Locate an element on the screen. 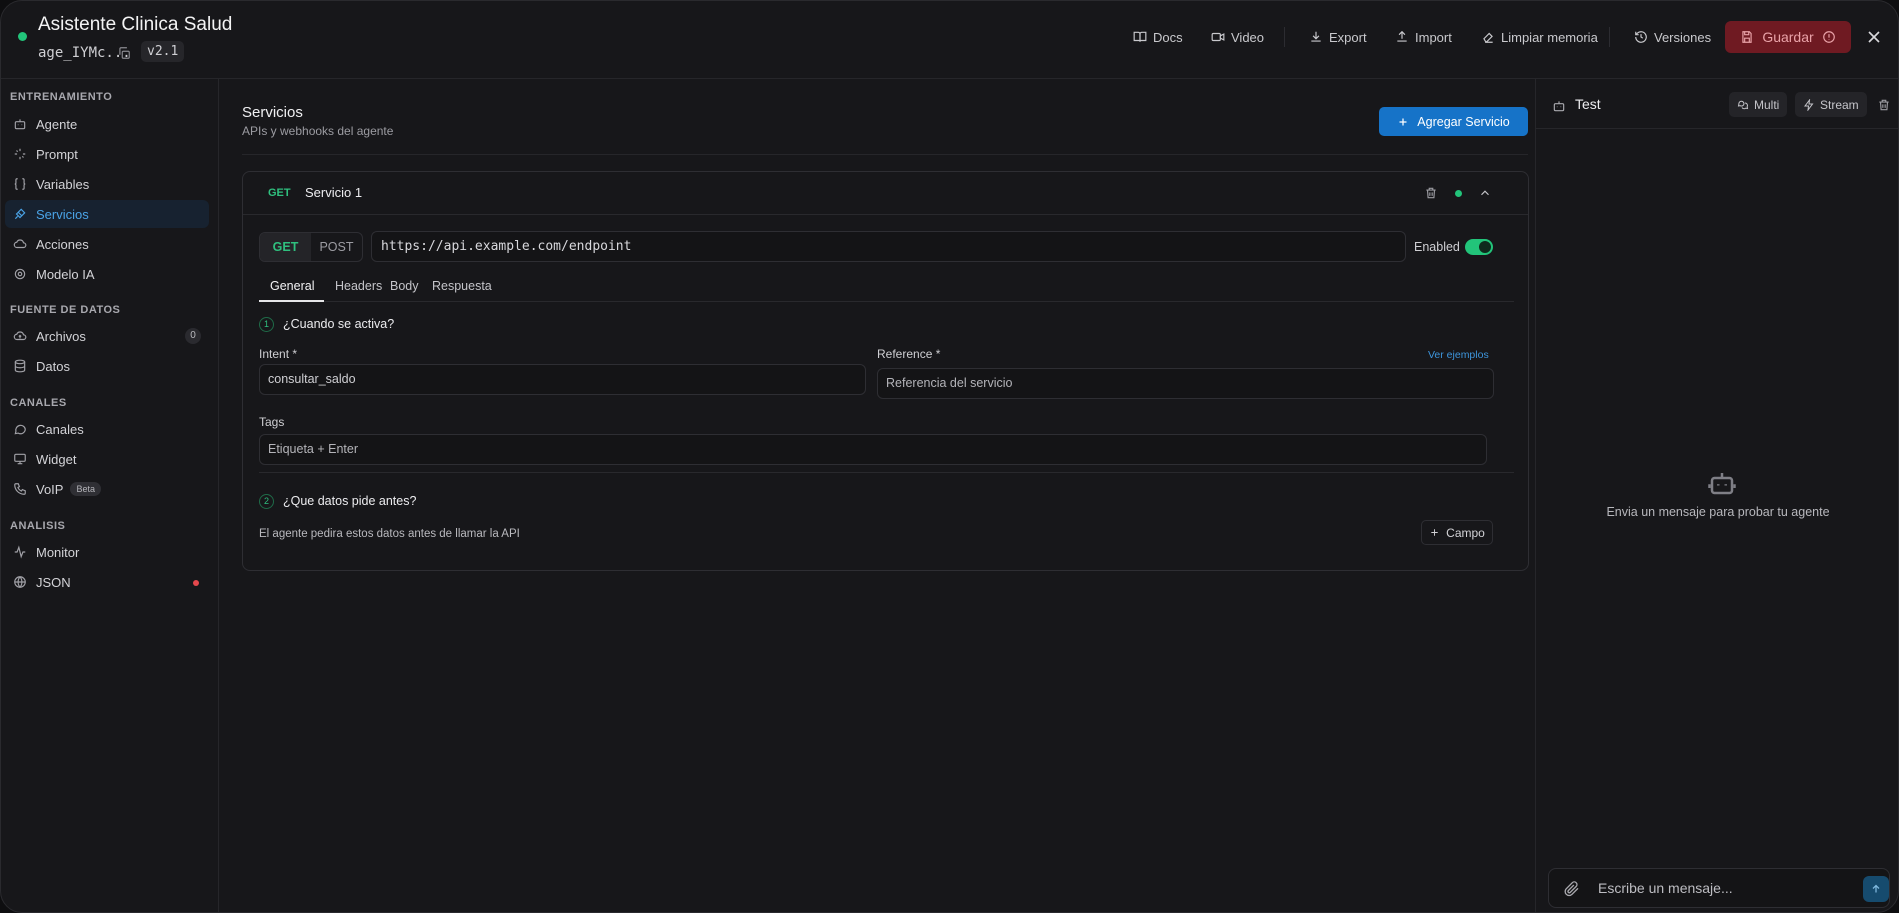  export-button: Export is located at coordinates (1338, 37).